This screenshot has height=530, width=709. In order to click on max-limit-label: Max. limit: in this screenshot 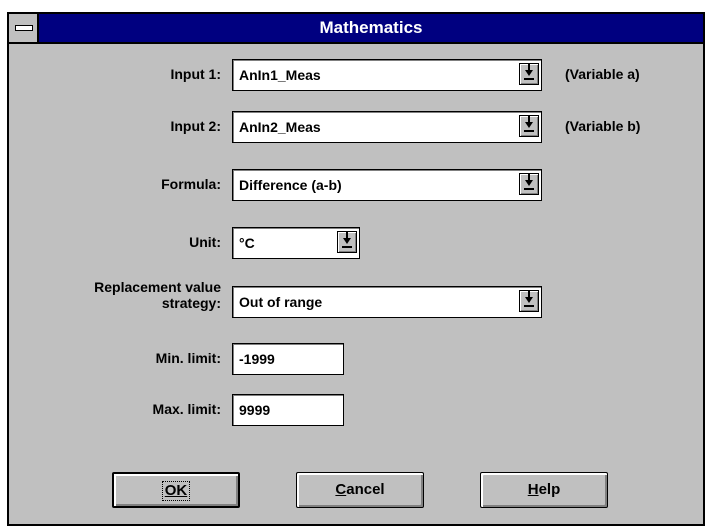, I will do `click(186, 409)`.